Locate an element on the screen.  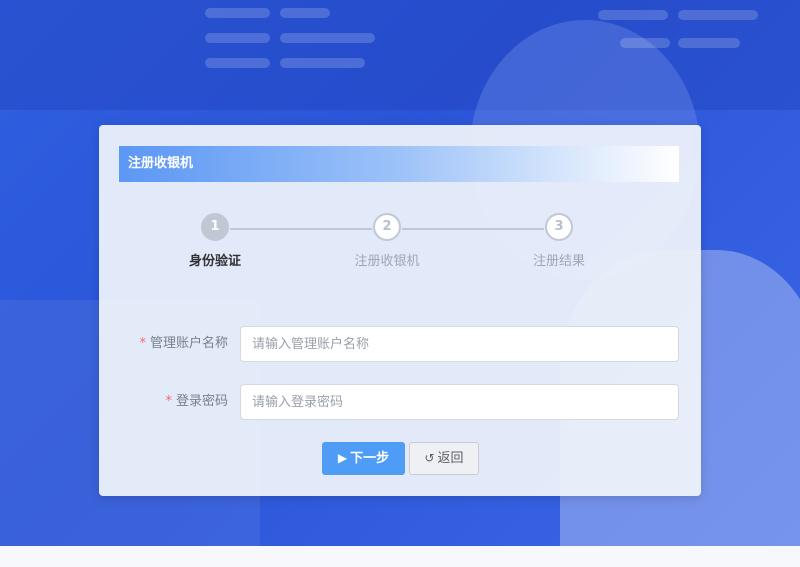
password-row: * 登录密码 is located at coordinates (400, 402).